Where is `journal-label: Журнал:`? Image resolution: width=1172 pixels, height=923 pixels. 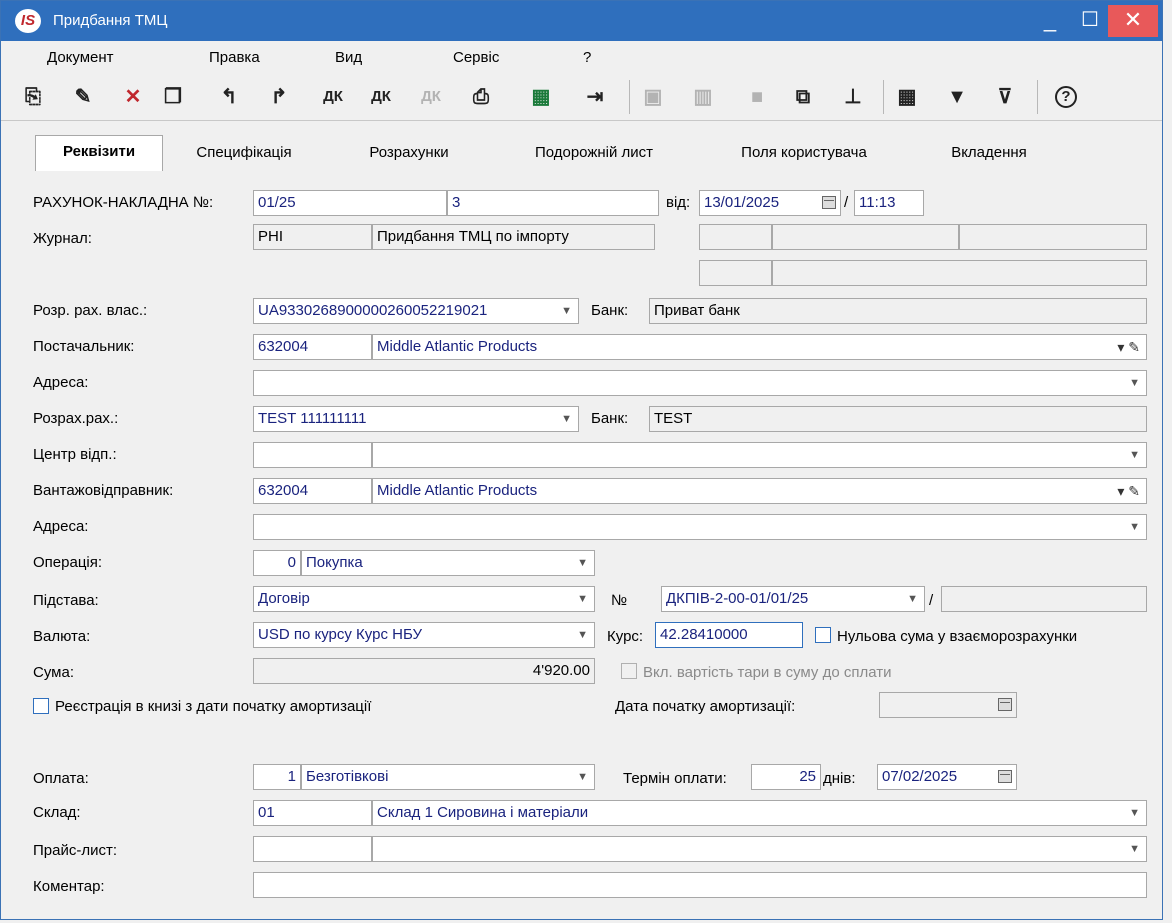 journal-label: Журнал: is located at coordinates (62, 238).